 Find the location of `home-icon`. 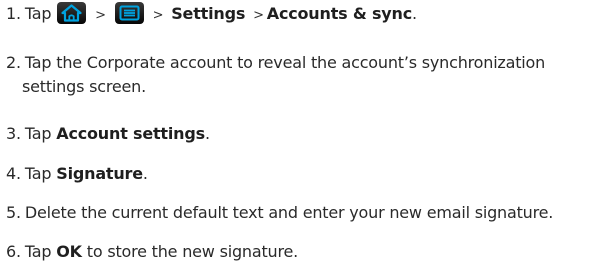

home-icon is located at coordinates (72, 12).